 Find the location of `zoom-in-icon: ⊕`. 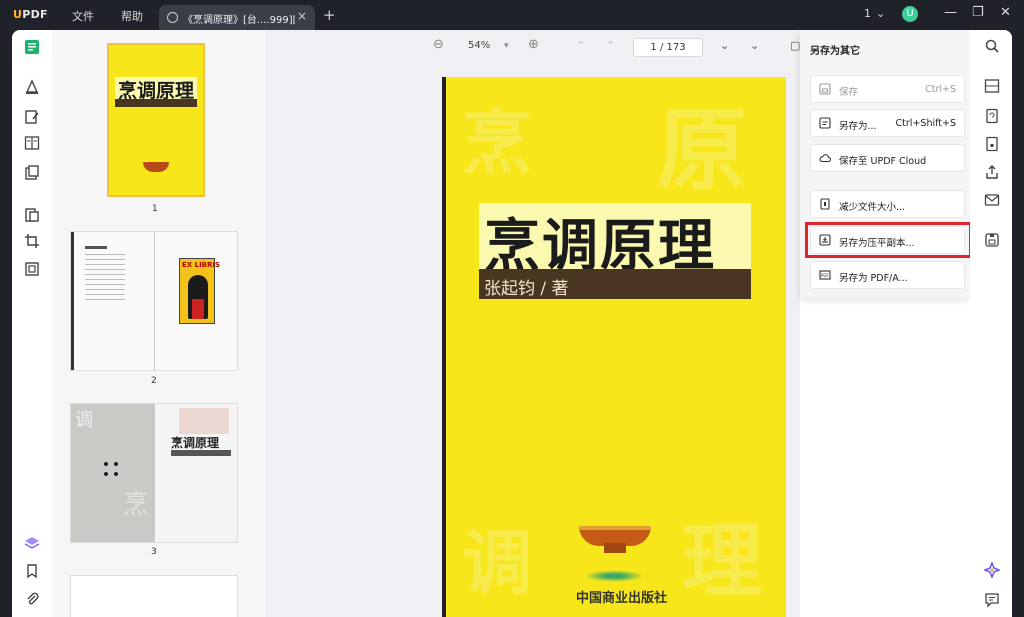

zoom-in-icon: ⊕ is located at coordinates (533, 44).